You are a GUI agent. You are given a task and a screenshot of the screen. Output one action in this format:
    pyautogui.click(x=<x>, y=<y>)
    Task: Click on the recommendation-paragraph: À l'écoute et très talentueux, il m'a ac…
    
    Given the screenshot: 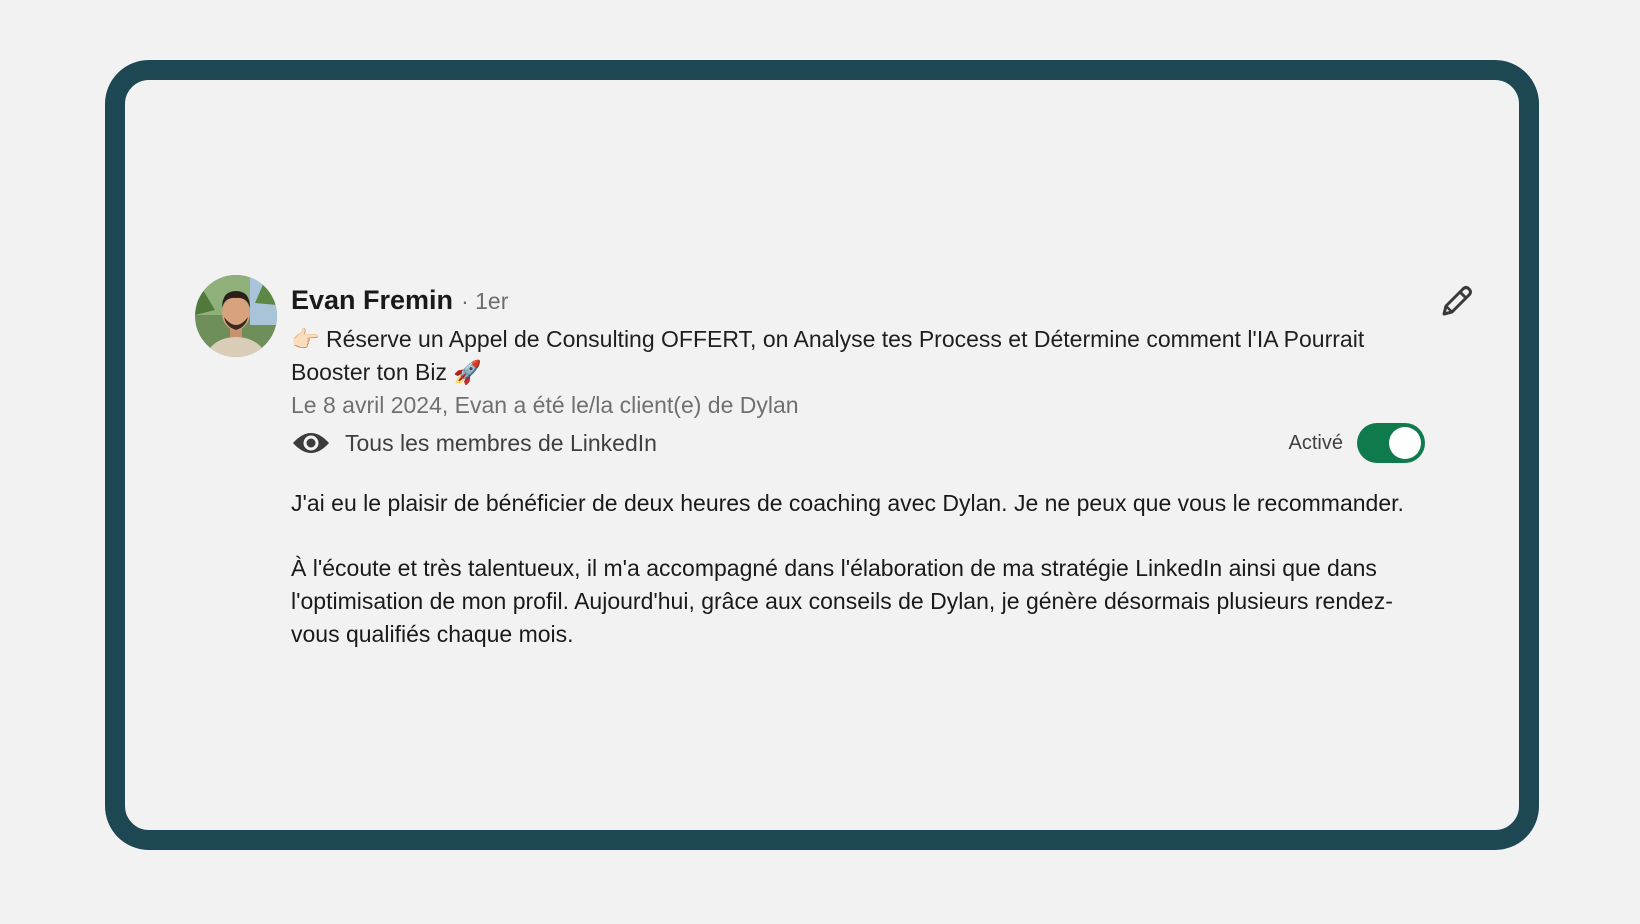 What is the action you would take?
    pyautogui.click(x=842, y=601)
    